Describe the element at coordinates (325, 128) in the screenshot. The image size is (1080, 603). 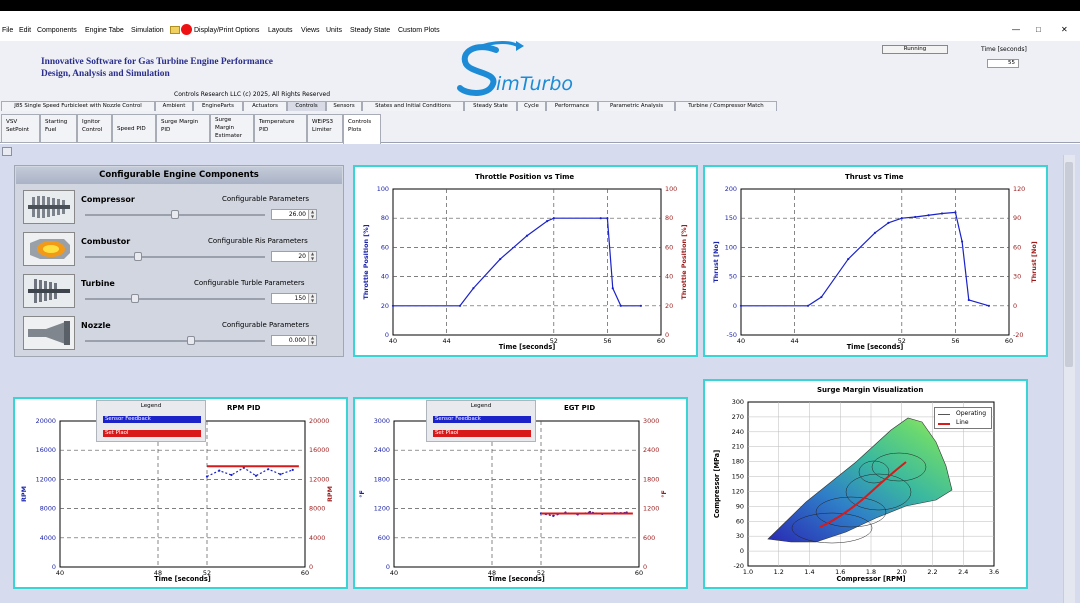
I see `tab-weips3-limiter: WEiPS3 Limiter` at that location.